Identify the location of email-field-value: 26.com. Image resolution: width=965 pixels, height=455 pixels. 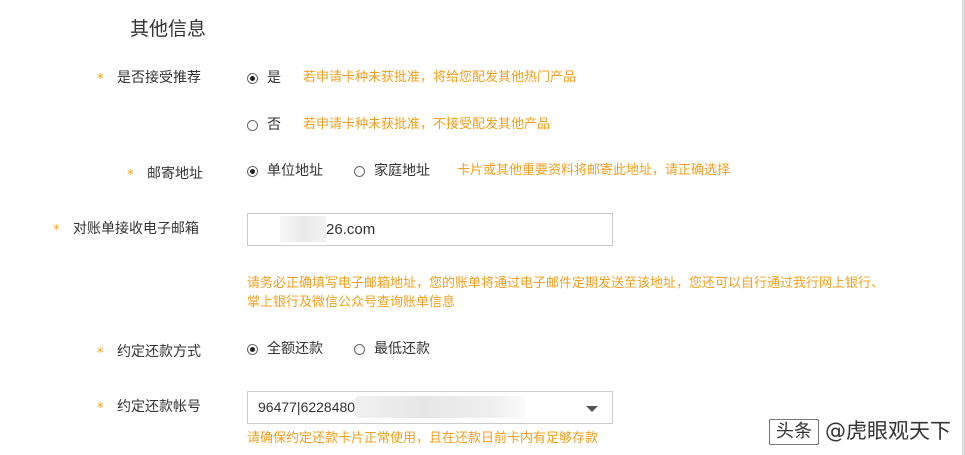
(351, 229).